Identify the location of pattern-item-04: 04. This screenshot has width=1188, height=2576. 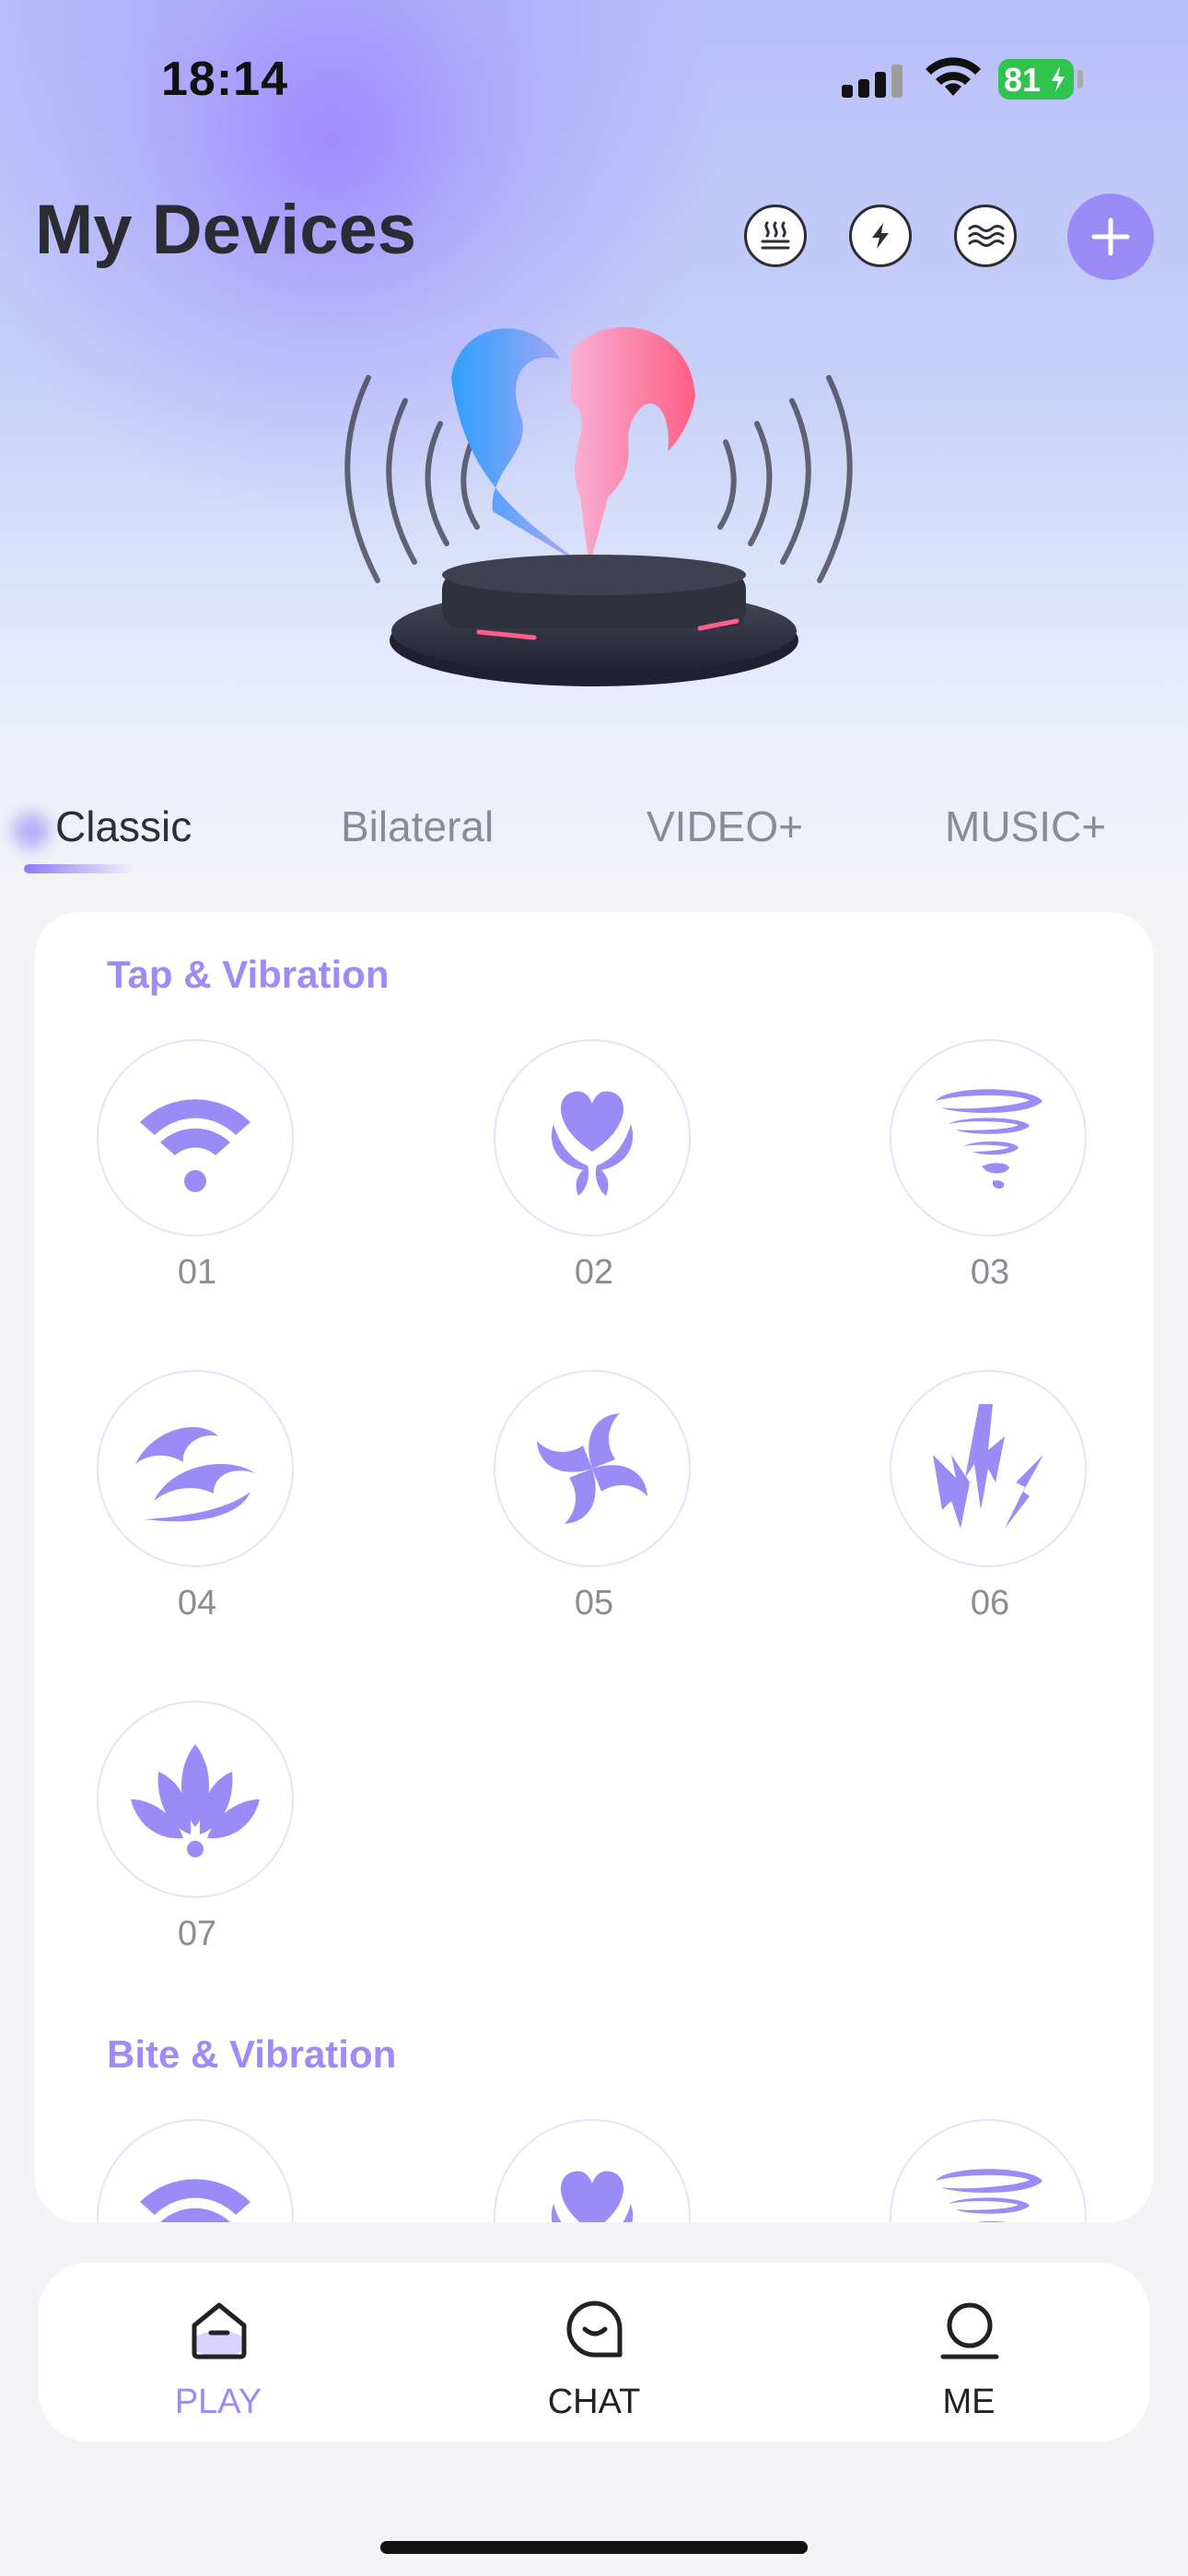
(197, 1496).